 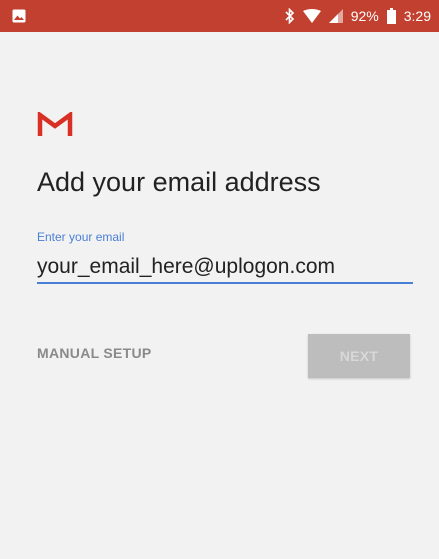 I want to click on wifi-icon, so click(x=311, y=16).